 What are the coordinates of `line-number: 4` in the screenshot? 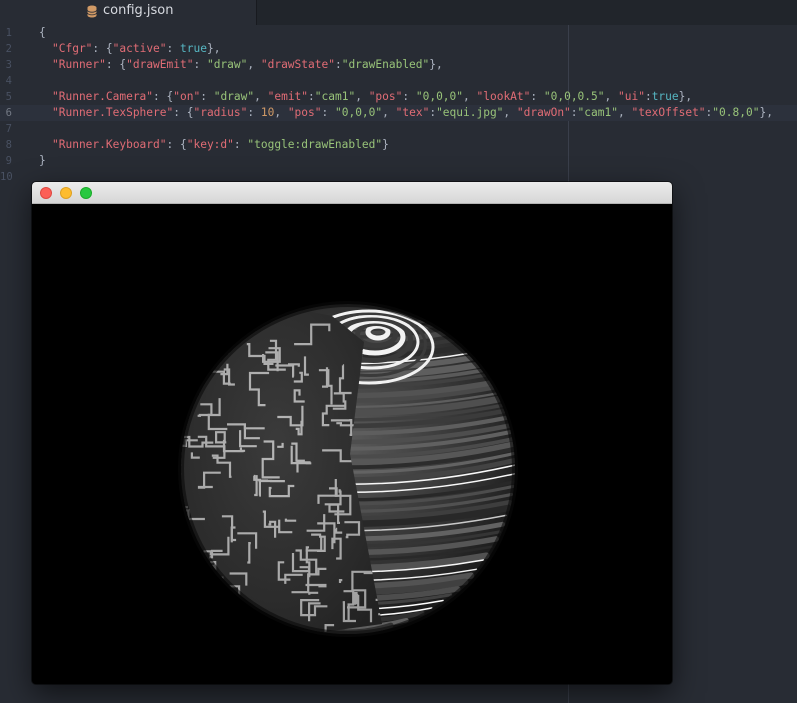 It's located at (8, 81).